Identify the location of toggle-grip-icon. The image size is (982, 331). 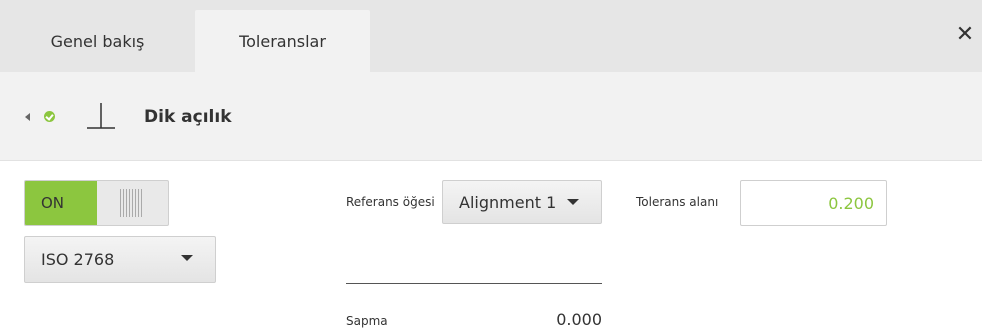
(131, 203).